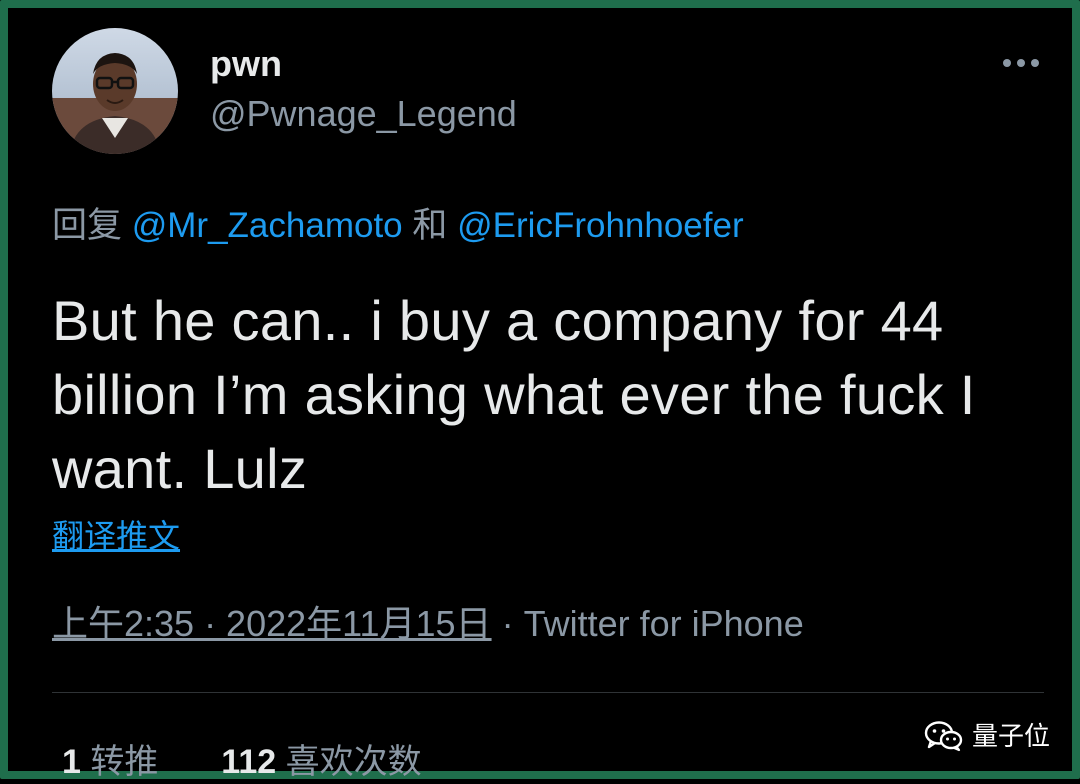 Image resolution: width=1080 pixels, height=784 pixels. I want to click on avatar, so click(115, 91).